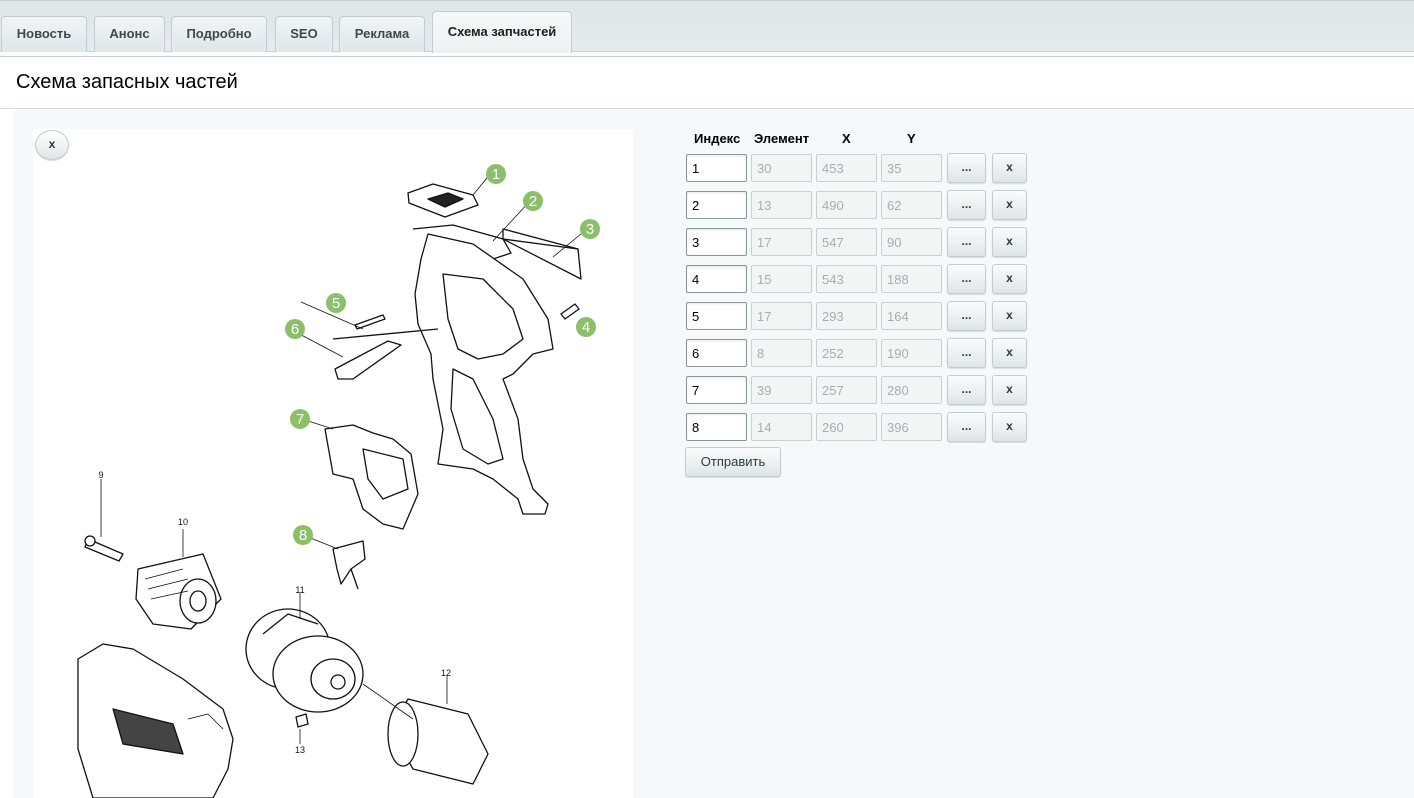 This screenshot has height=798, width=1414. Describe the element at coordinates (590, 229) in the screenshot. I see `callout-label: 3` at that location.